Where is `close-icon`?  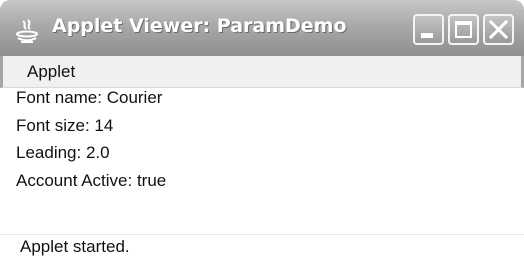
close-icon is located at coordinates (498, 29).